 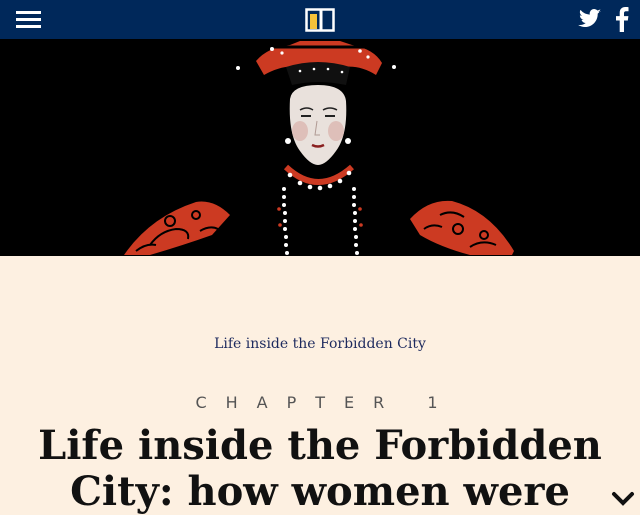 I want to click on twitter-icon, so click(x=590, y=19).